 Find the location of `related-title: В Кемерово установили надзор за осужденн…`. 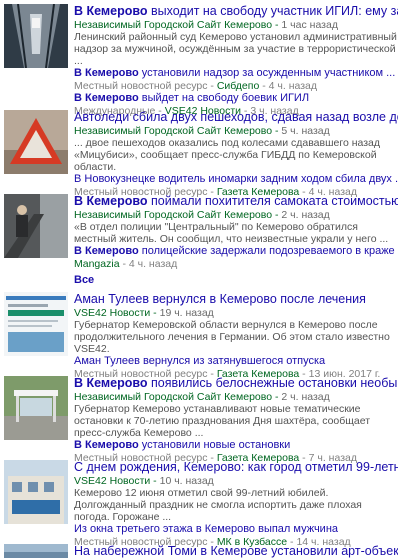

related-title: В Кемерово установили надзор за осужденн… is located at coordinates (236, 73).